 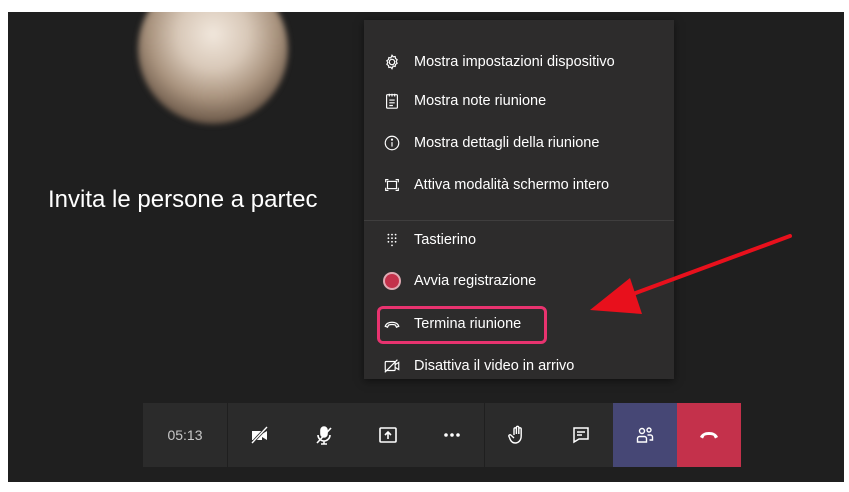 I want to click on menu-item-meeting-details: Mostra dettagli della riunione, so click(x=519, y=143).